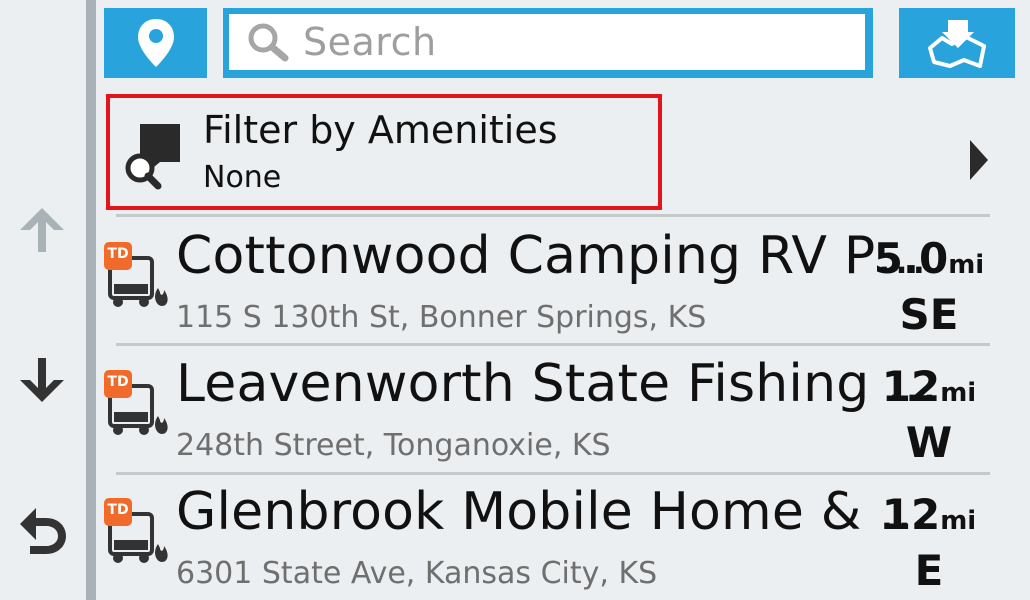 This screenshot has width=1030, height=600. What do you see at coordinates (979, 160) in the screenshot?
I see `chevron-right-icon` at bounding box center [979, 160].